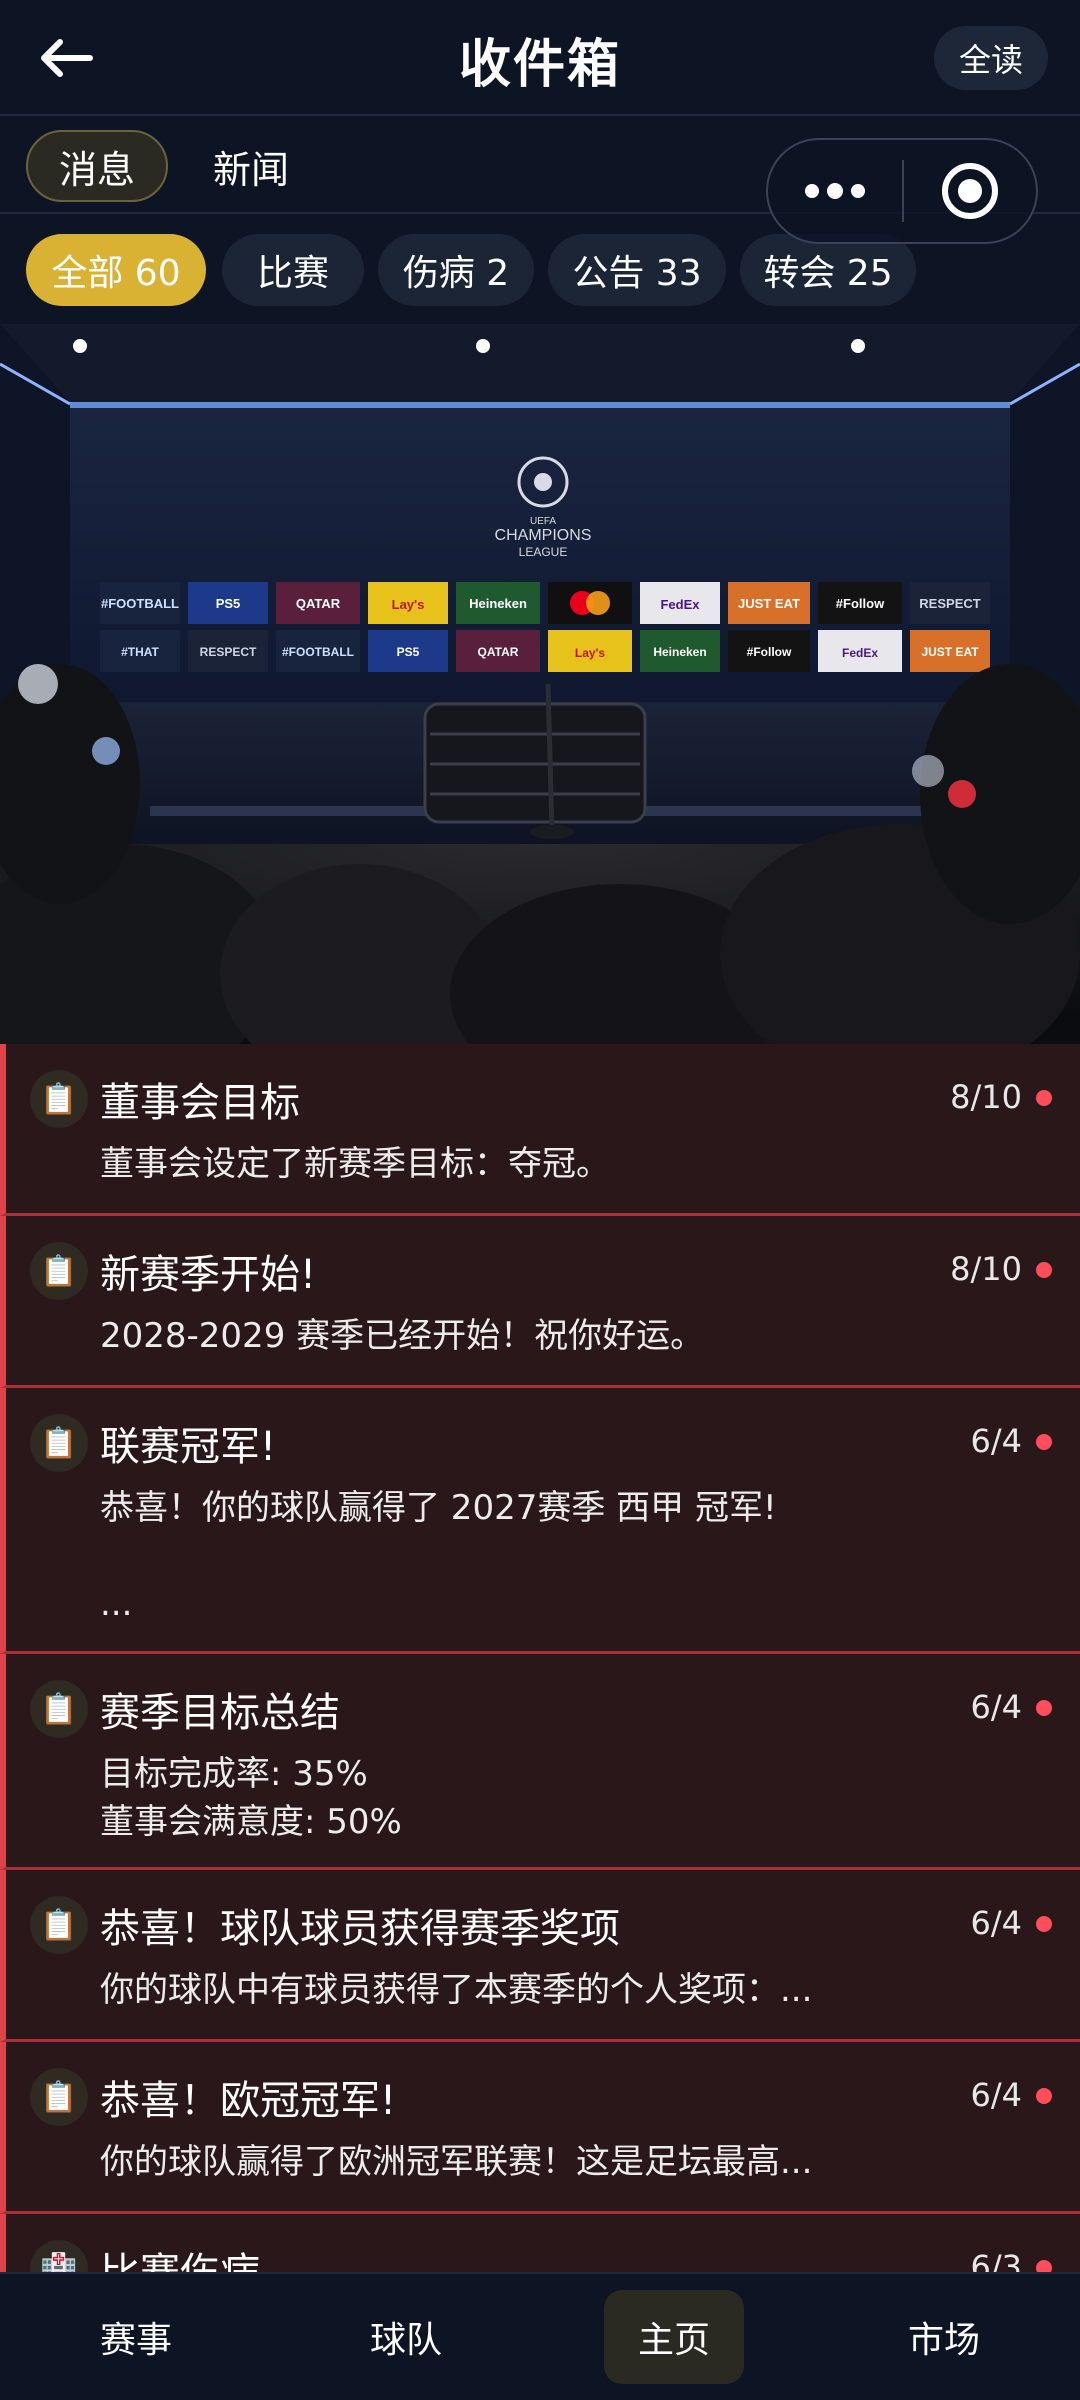  Describe the element at coordinates (540, 2336) in the screenshot. I see `bottom-navigation: 赛事 球队 主页 市场` at that location.